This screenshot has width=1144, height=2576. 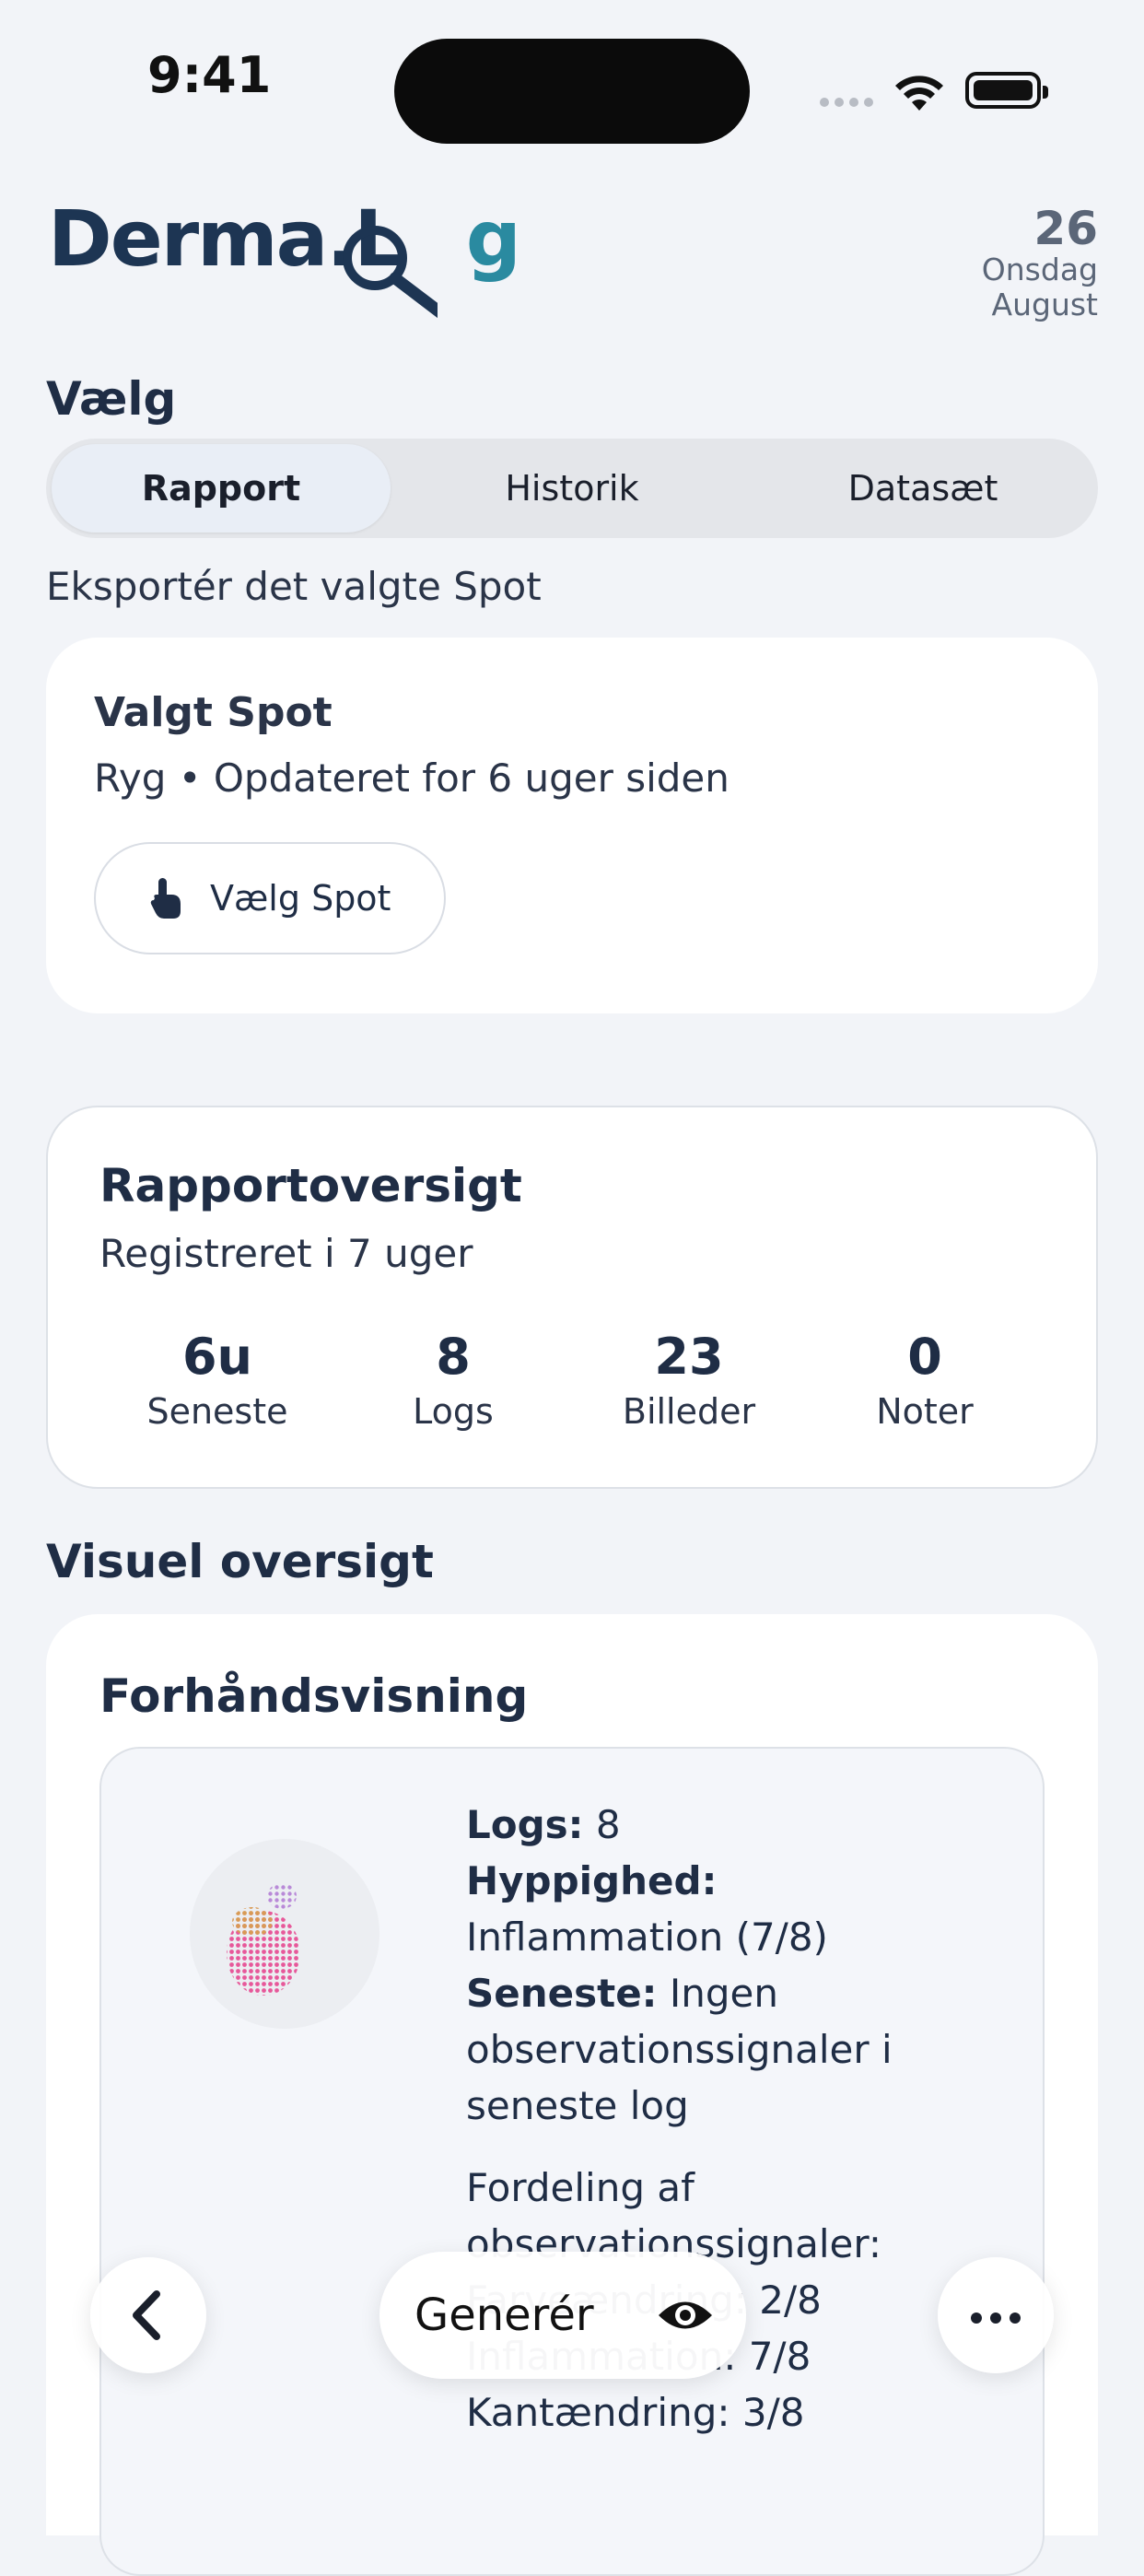 What do you see at coordinates (1039, 269) in the screenshot?
I see `date-weekday: Onsdag` at bounding box center [1039, 269].